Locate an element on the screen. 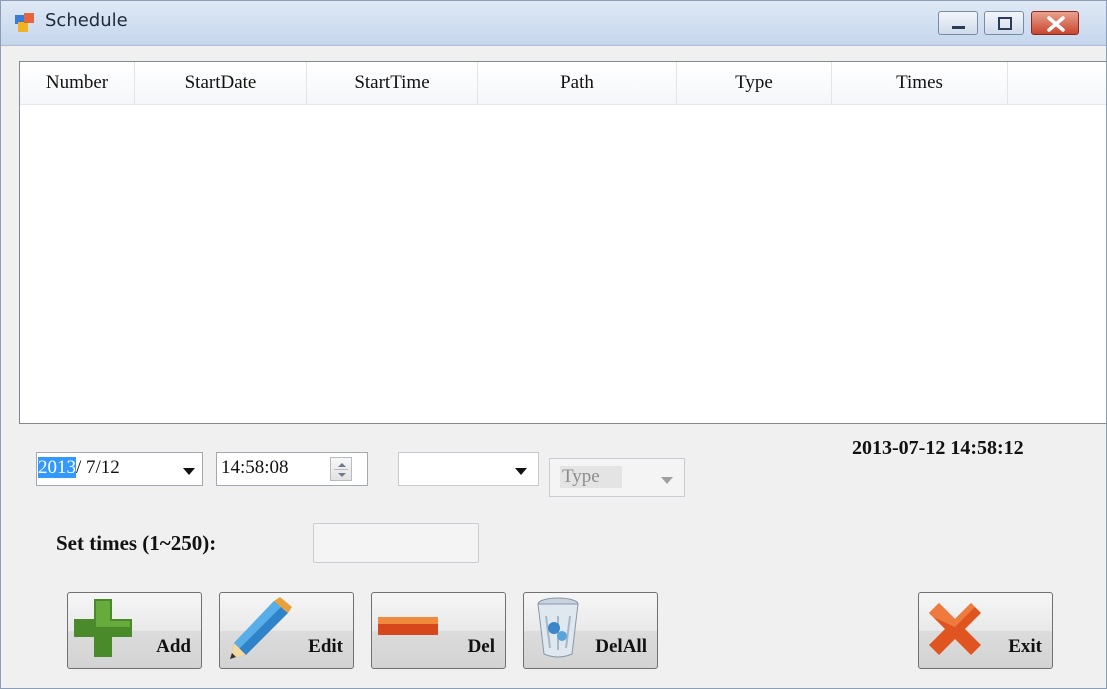 This screenshot has height=689, width=1107. title-bar: Schedule is located at coordinates (553, 23).